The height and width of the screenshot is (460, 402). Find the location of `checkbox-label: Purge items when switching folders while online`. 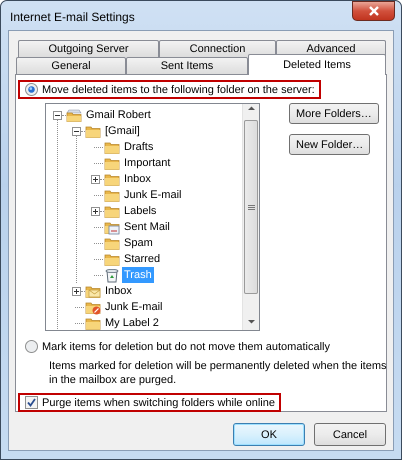

checkbox-label: Purge items when switching folders while online is located at coordinates (158, 402).